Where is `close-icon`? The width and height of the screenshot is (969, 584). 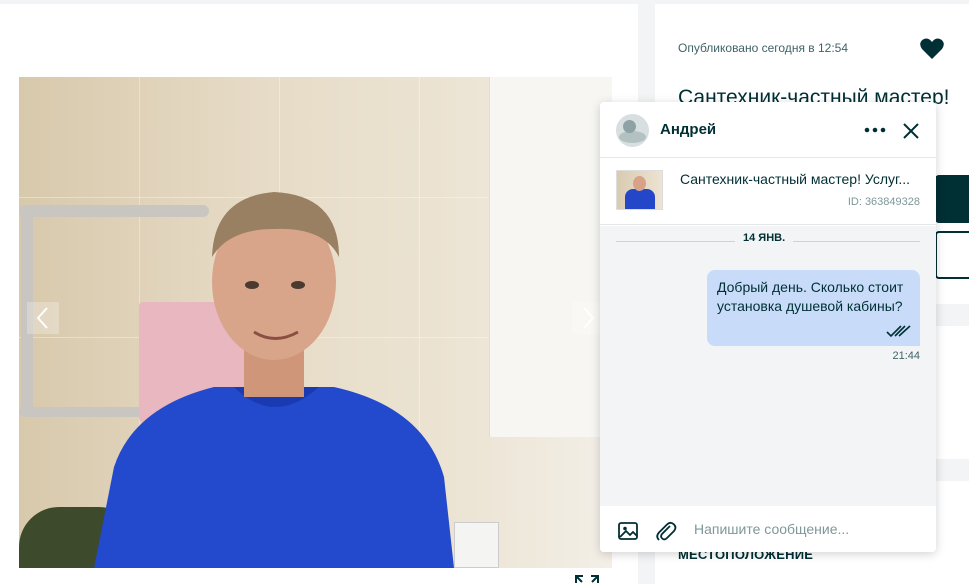
close-icon is located at coordinates (911, 131).